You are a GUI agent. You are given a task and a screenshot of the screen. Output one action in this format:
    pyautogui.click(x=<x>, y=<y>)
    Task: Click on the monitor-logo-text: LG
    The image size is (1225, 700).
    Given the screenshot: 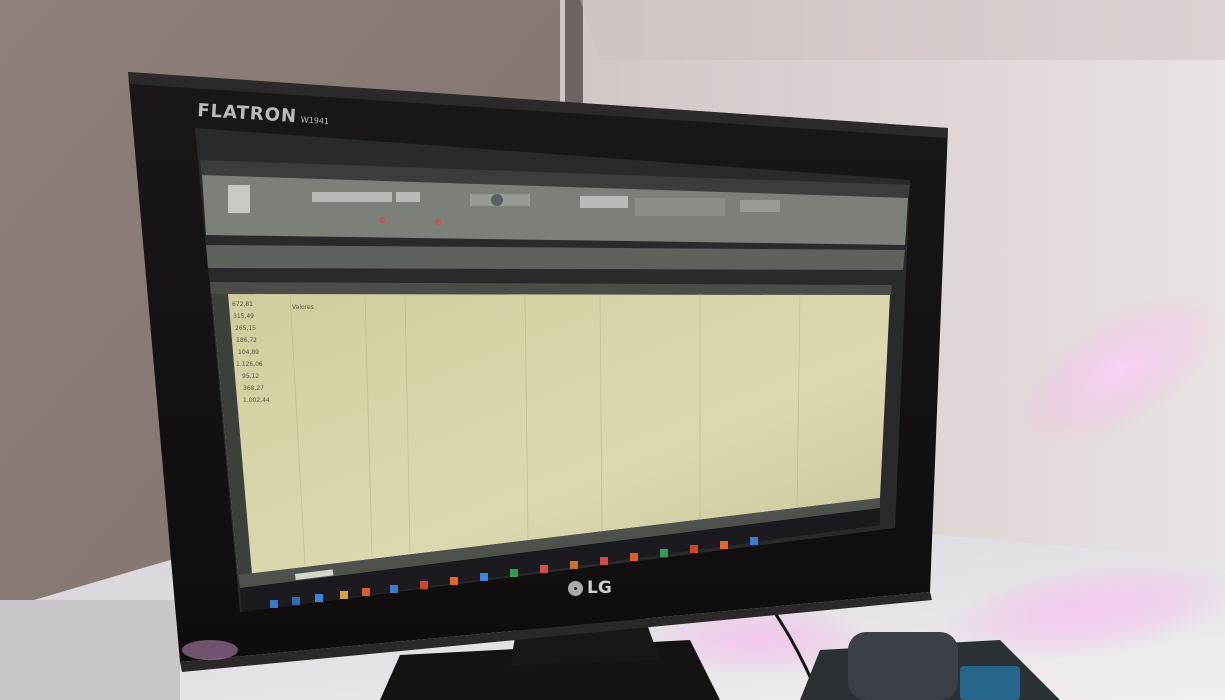 What is the action you would take?
    pyautogui.click(x=599, y=588)
    